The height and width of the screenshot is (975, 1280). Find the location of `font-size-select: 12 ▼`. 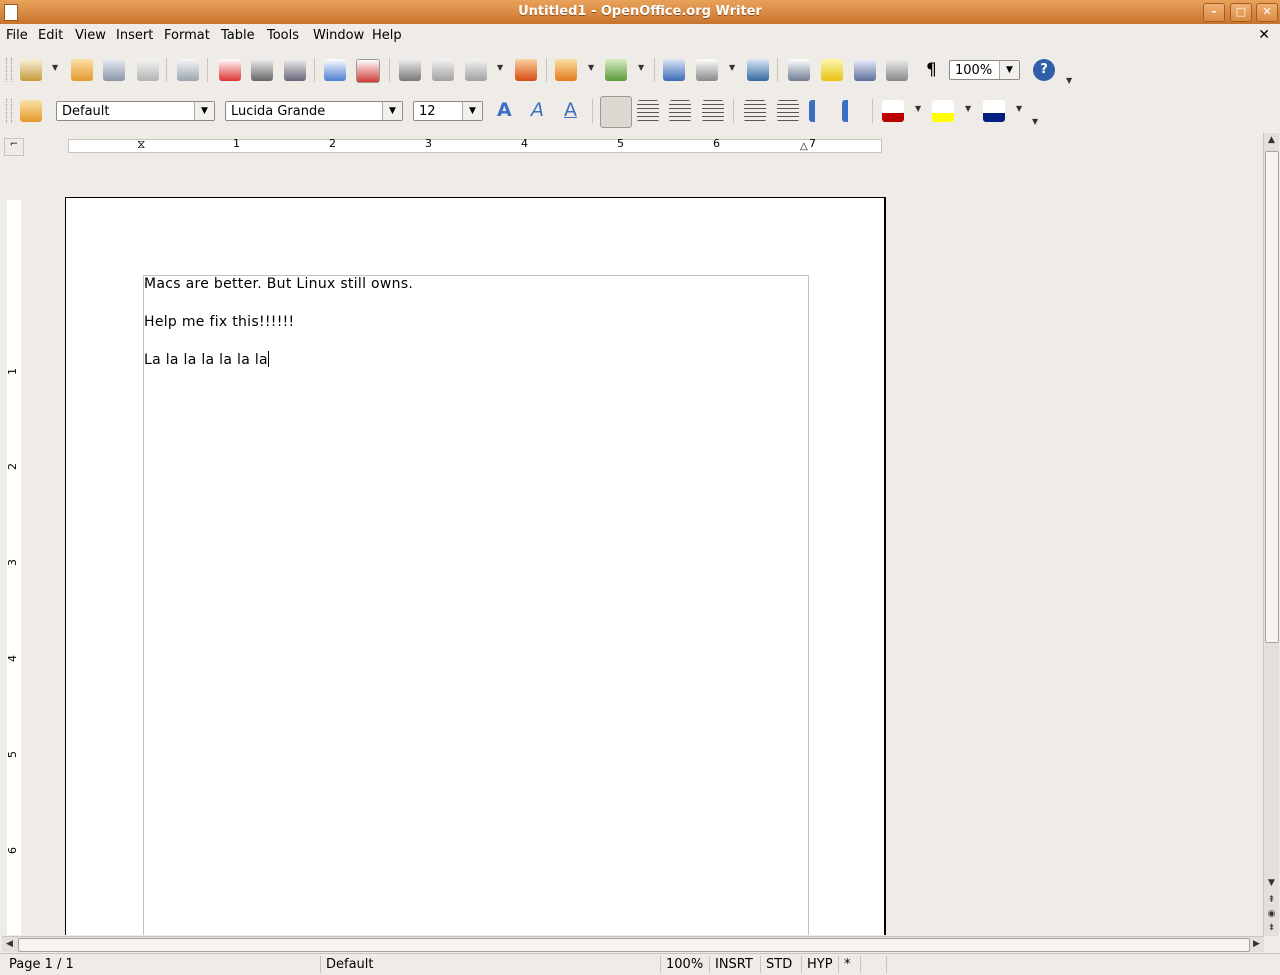

font-size-select: 12 ▼ is located at coordinates (448, 111).